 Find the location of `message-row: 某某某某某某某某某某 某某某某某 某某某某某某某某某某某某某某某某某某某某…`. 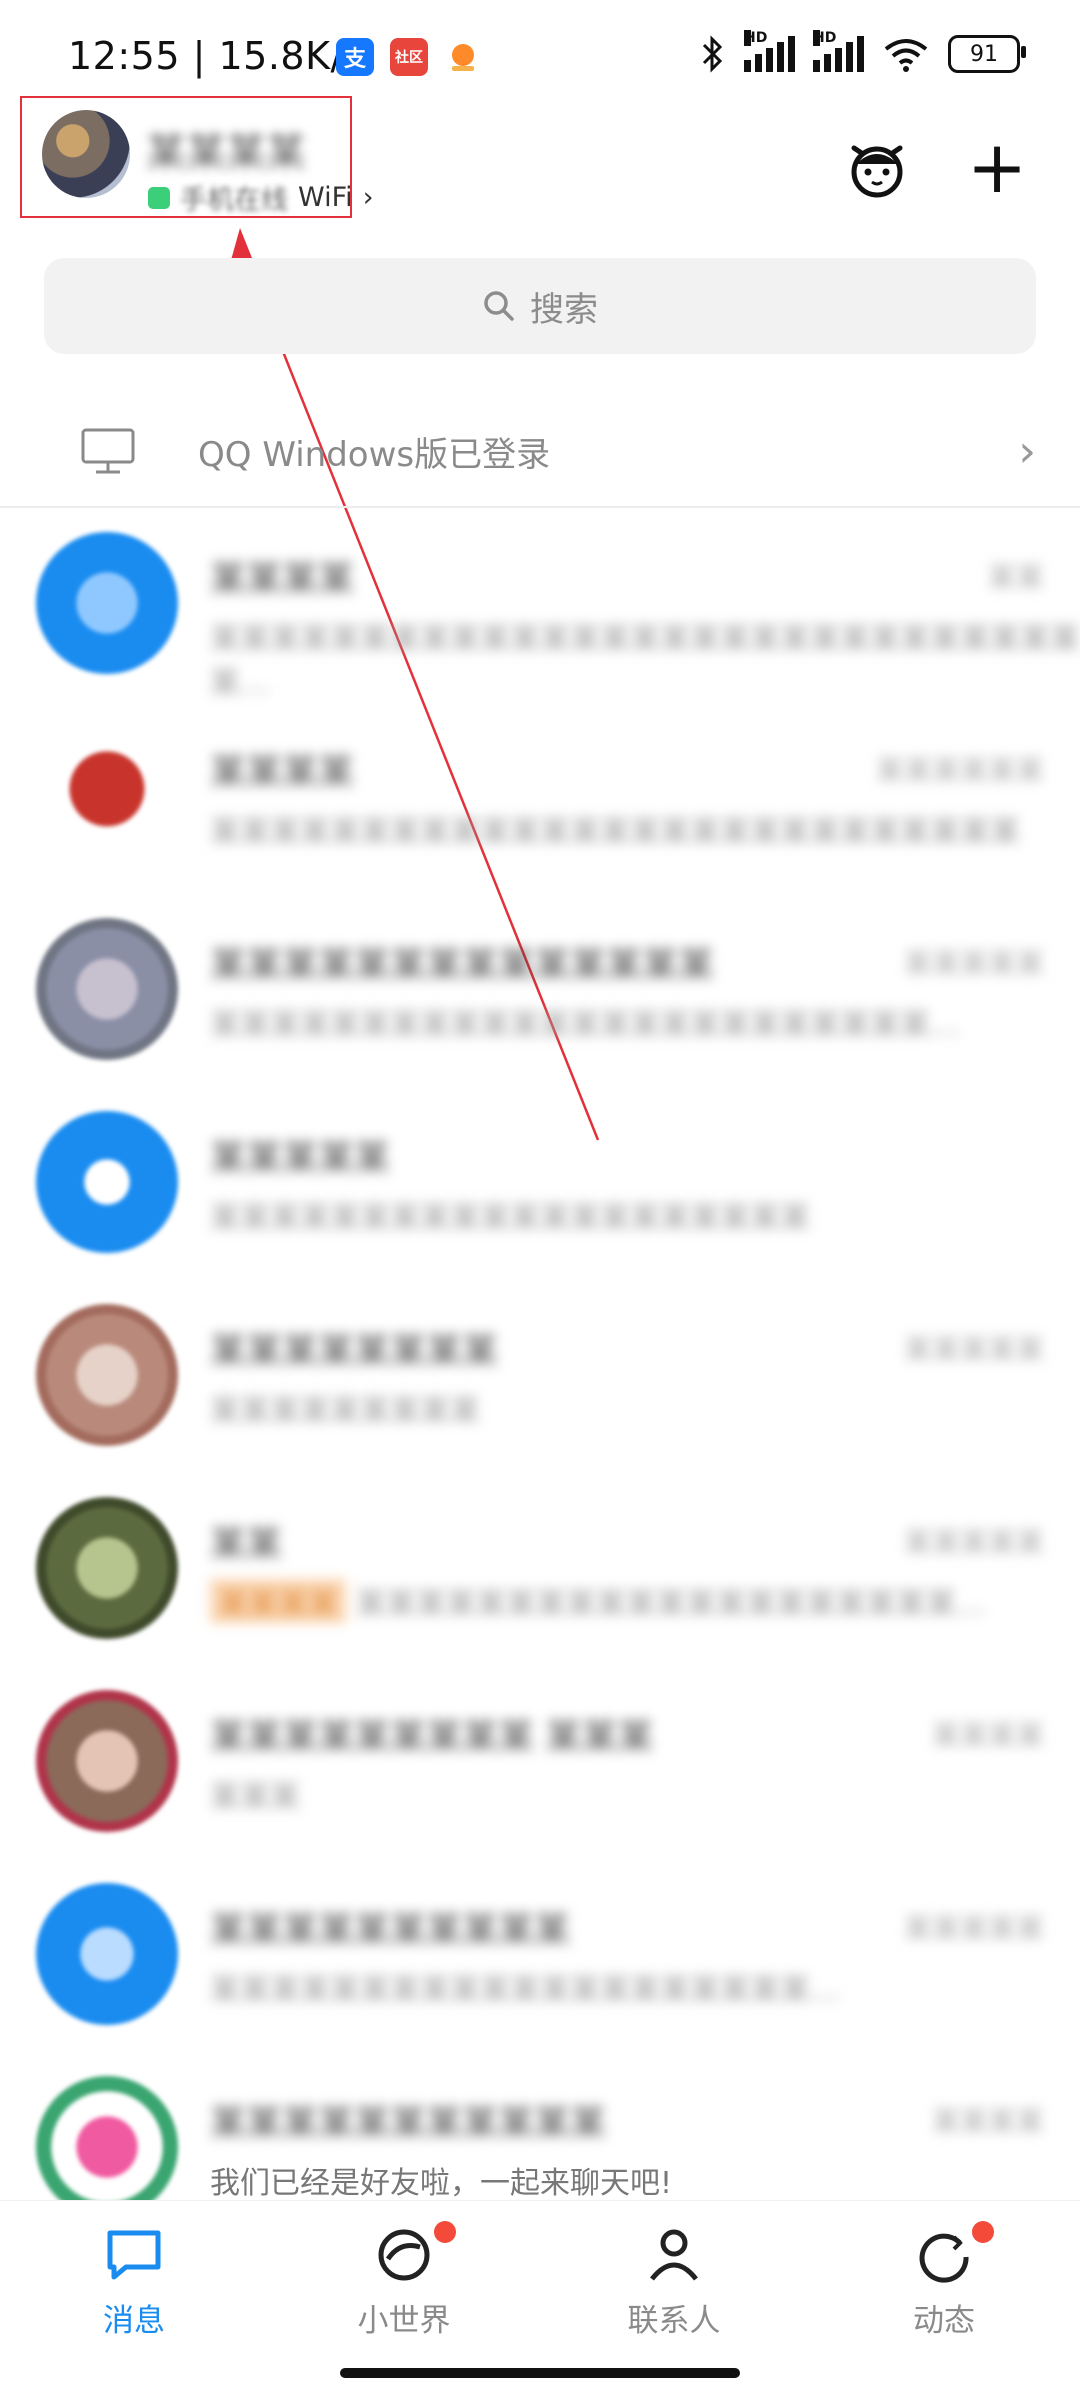

message-row: 某某某某某某某某某某 某某某某某 某某某某某某某某某某某某某某某某某某某某… is located at coordinates (540, 1955).